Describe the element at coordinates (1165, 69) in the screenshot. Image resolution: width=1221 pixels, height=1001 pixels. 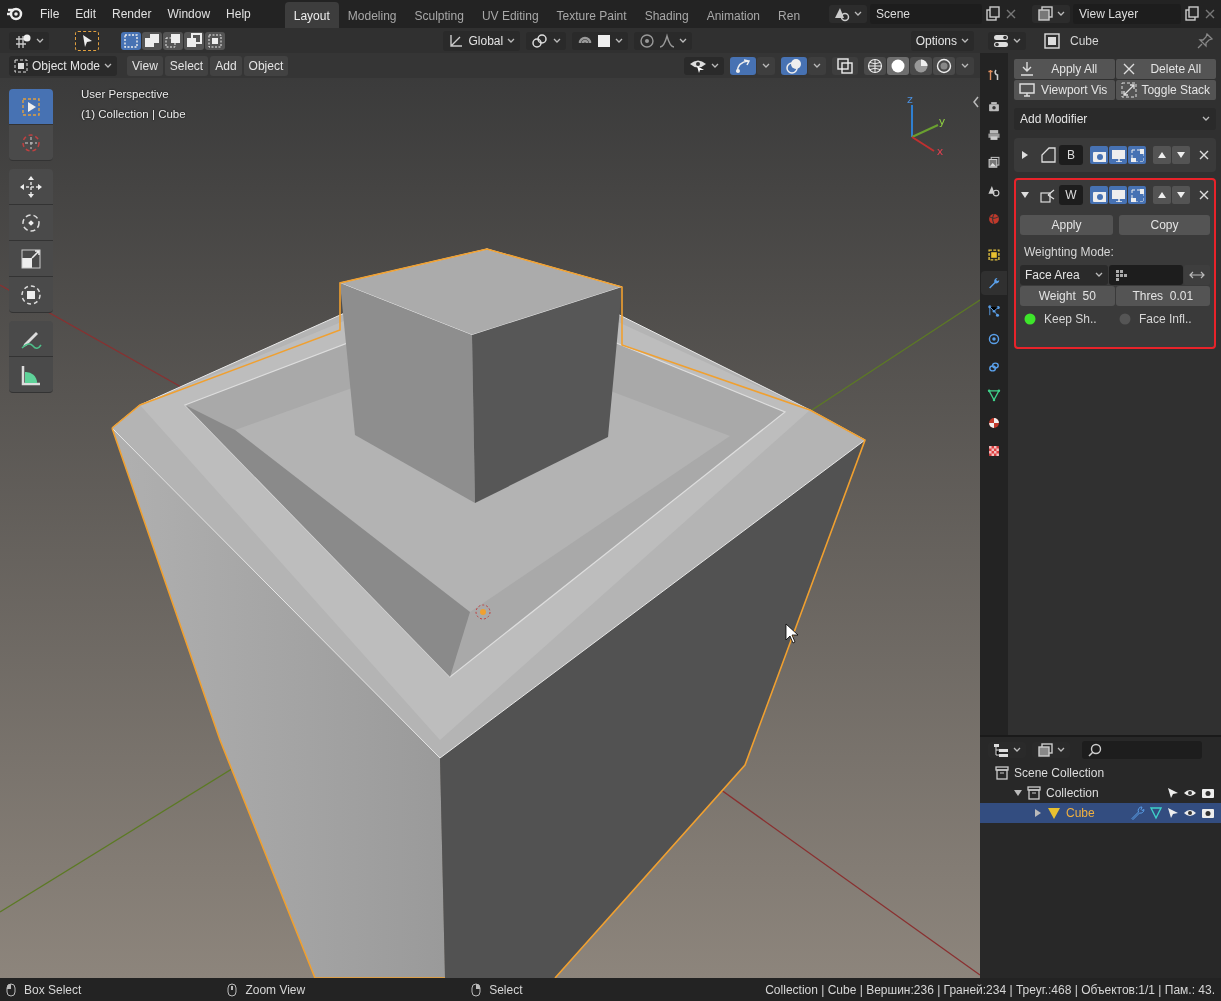
I see `modifier-action-button: Delete All` at that location.